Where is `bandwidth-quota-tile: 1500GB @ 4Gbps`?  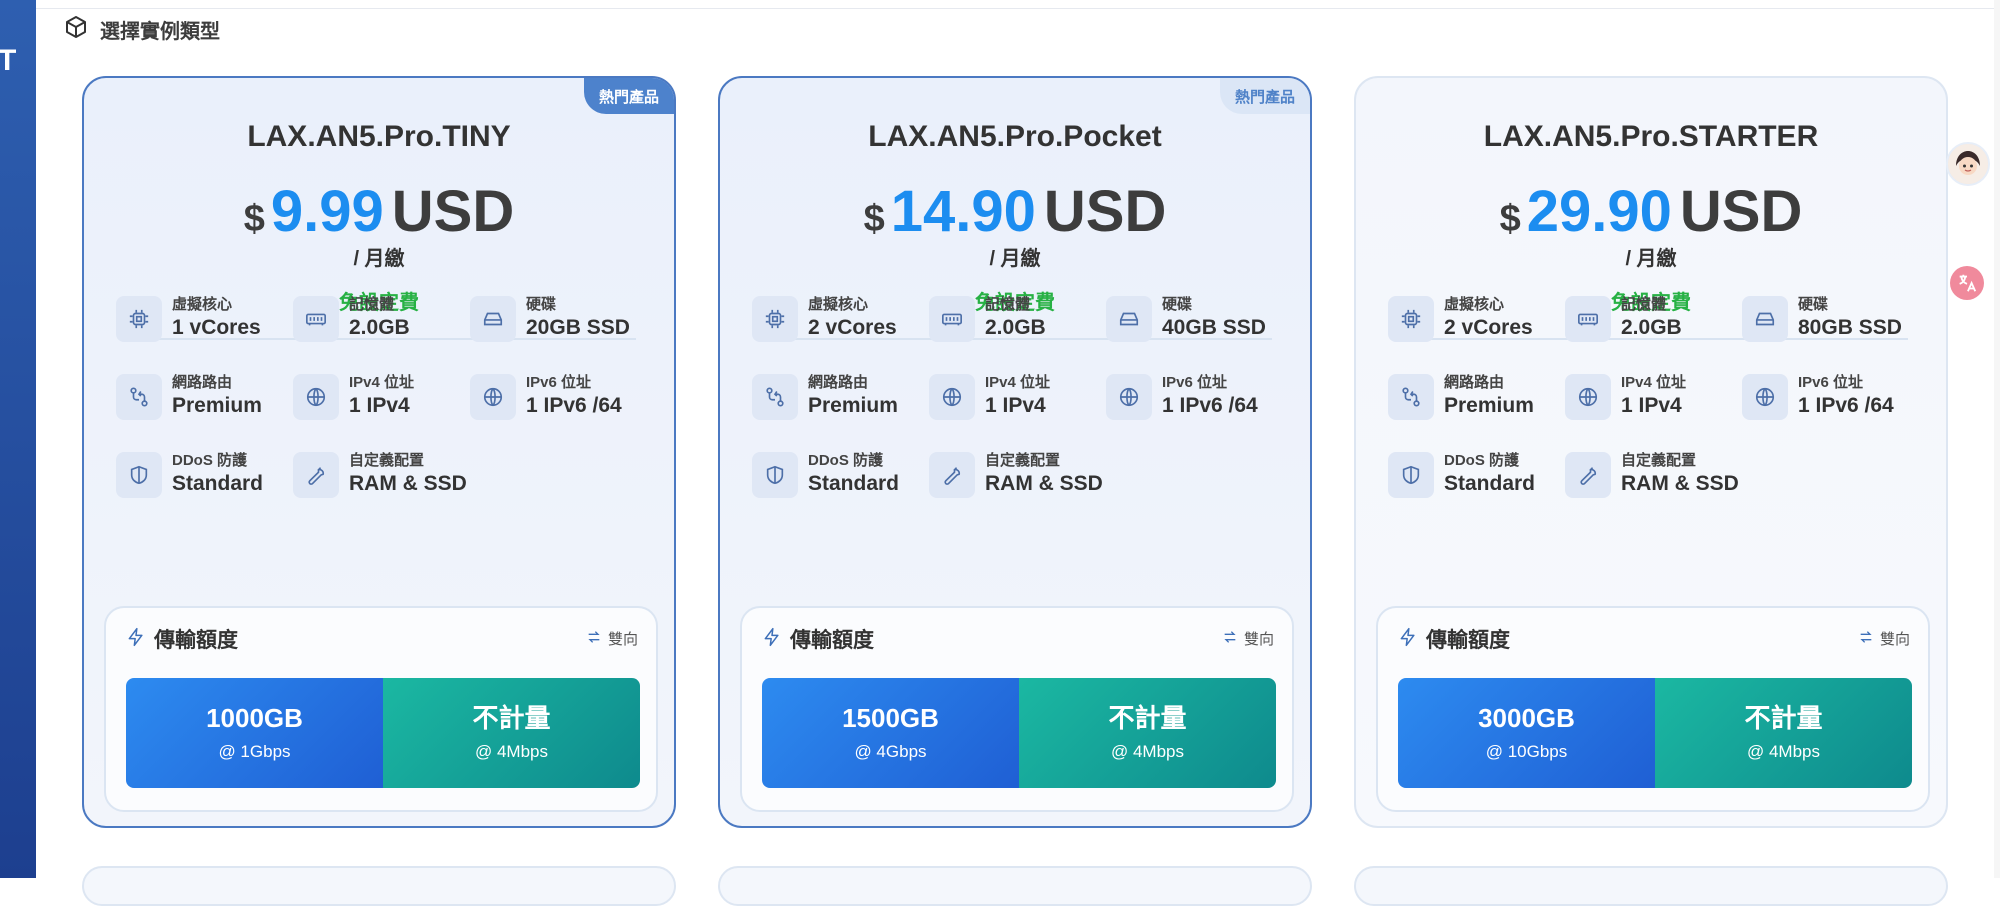 bandwidth-quota-tile: 1500GB @ 4Gbps is located at coordinates (890, 733).